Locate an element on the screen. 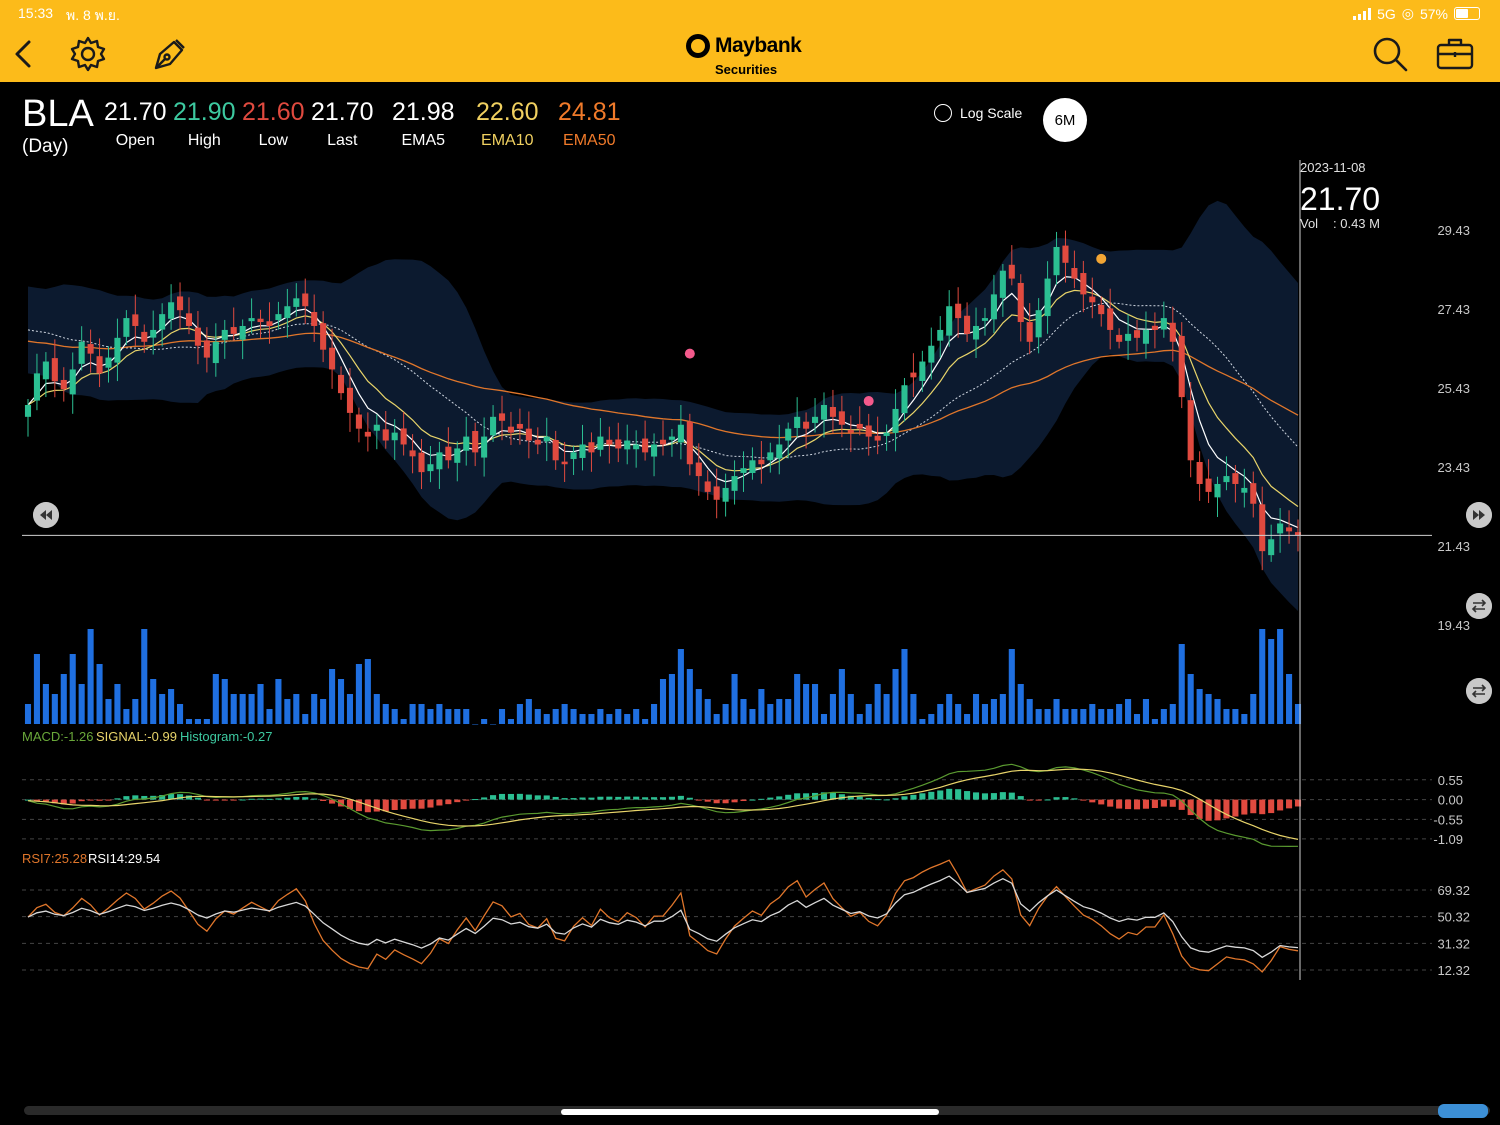 The height and width of the screenshot is (1125, 1500). rsi14-legend: RSI14:29.54 is located at coordinates (124, 858).